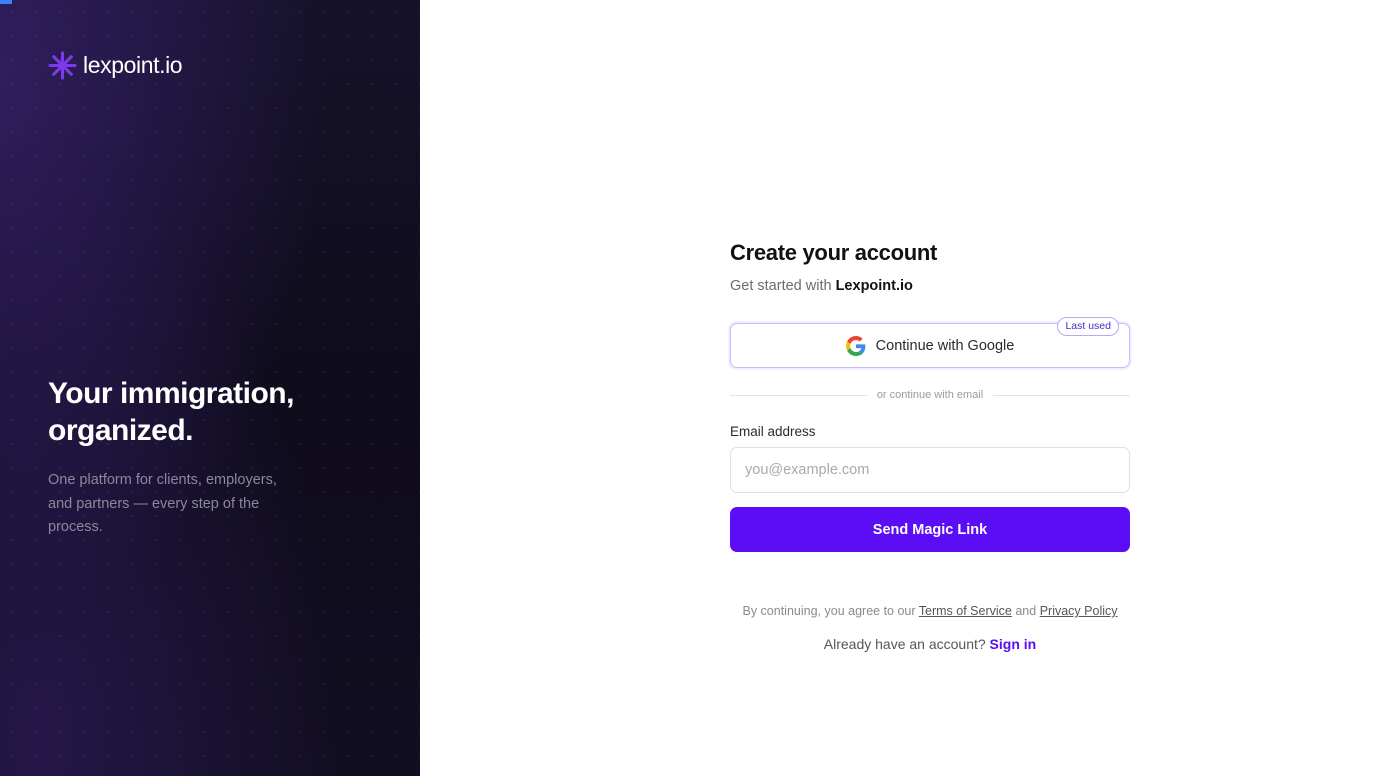 The width and height of the screenshot is (1383, 776). What do you see at coordinates (62, 65) in the screenshot?
I see `asterisk-logo-icon` at bounding box center [62, 65].